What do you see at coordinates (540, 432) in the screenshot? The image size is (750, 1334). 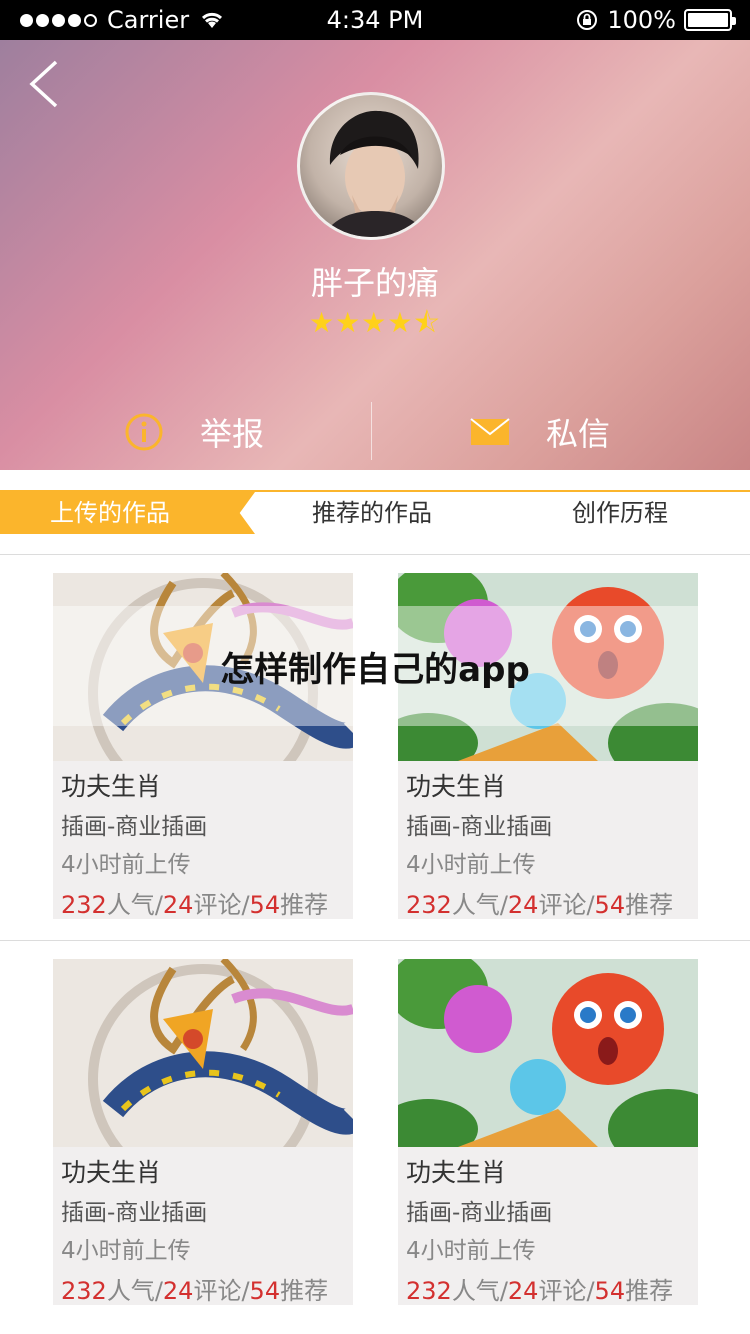 I see `message-button: 私信` at bounding box center [540, 432].